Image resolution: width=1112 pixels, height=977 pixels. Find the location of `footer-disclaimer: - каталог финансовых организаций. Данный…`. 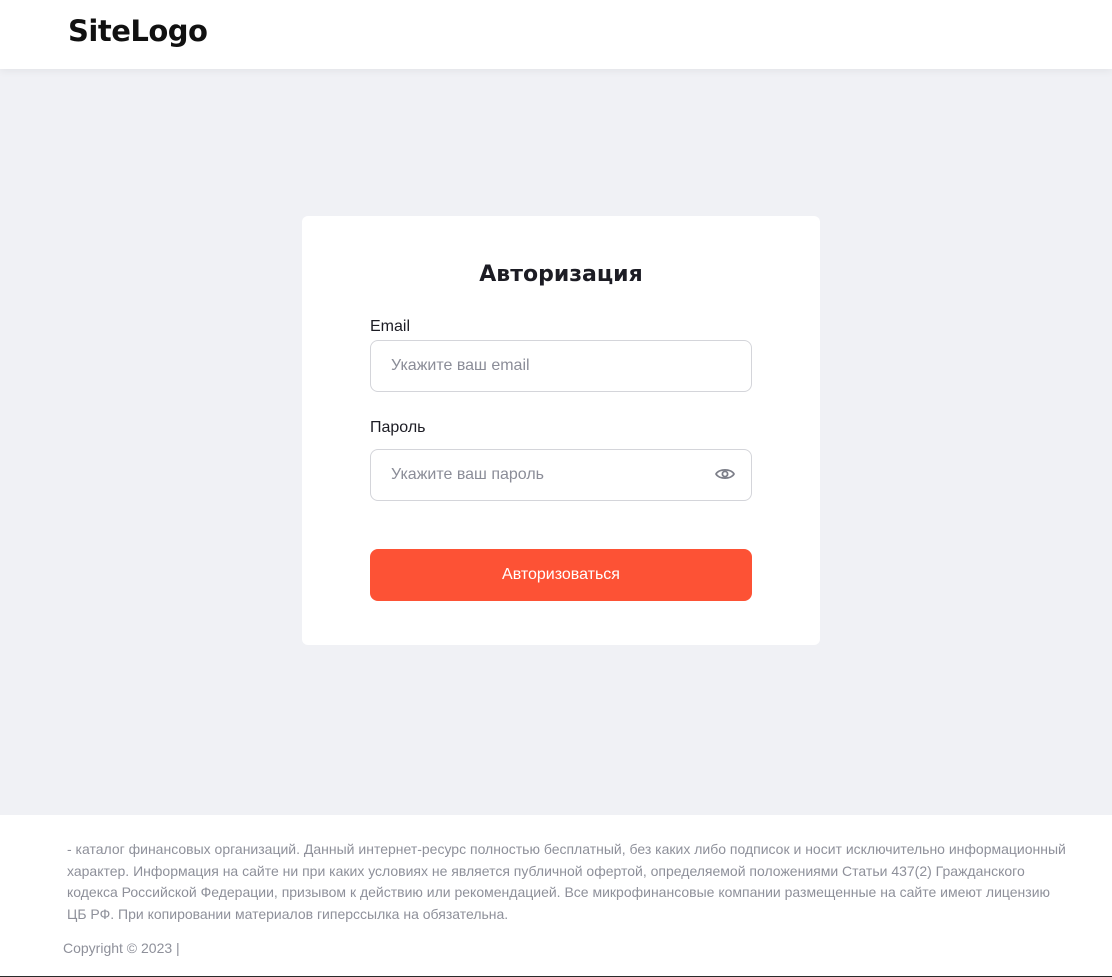

footer-disclaimer: - каталог финансовых организаций. Данный… is located at coordinates (566, 881).